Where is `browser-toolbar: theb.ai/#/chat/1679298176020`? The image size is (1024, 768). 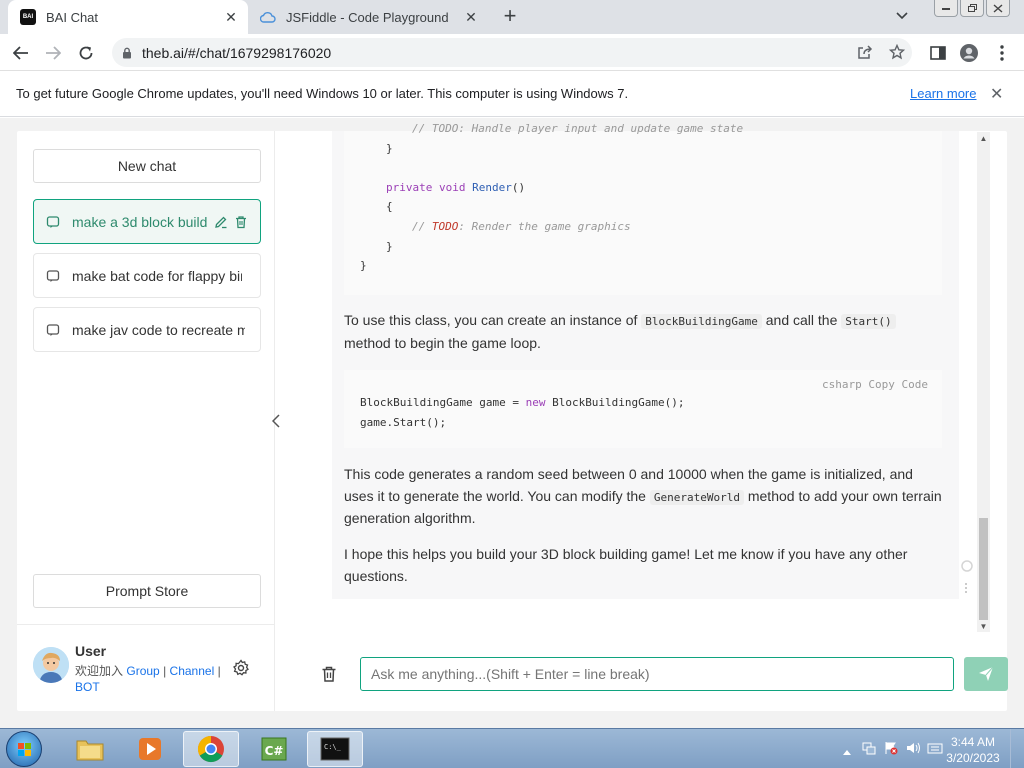 browser-toolbar: theb.ai/#/chat/1679298176020 is located at coordinates (512, 52).